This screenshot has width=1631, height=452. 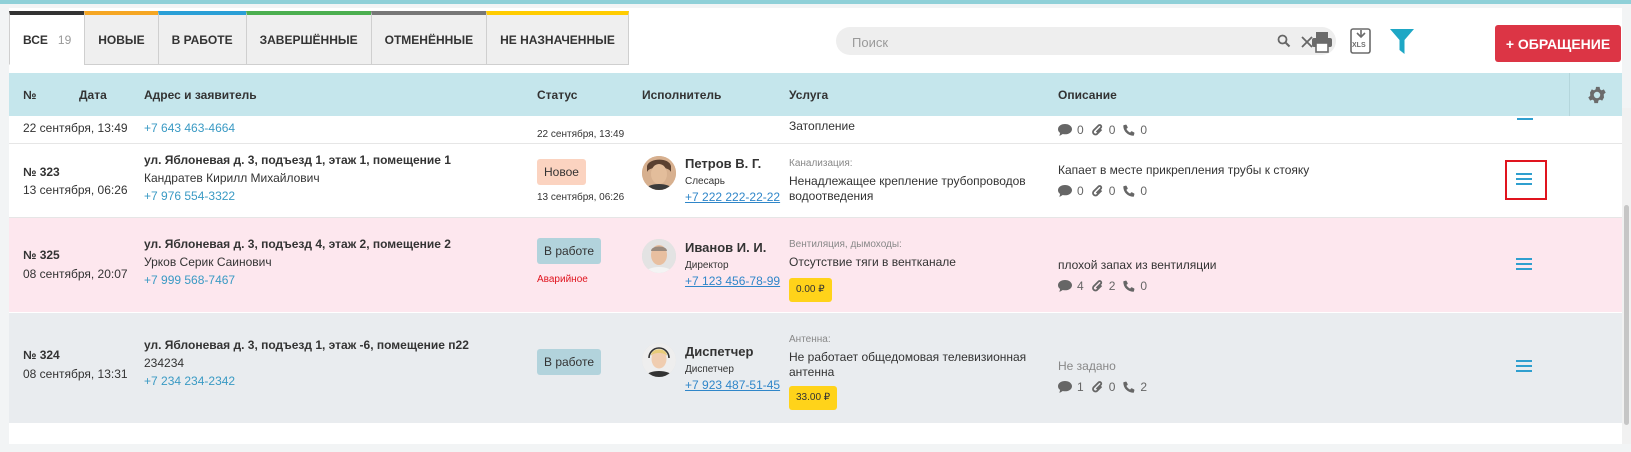 I want to click on executor-name: Петров В. Г., so click(x=723, y=164).